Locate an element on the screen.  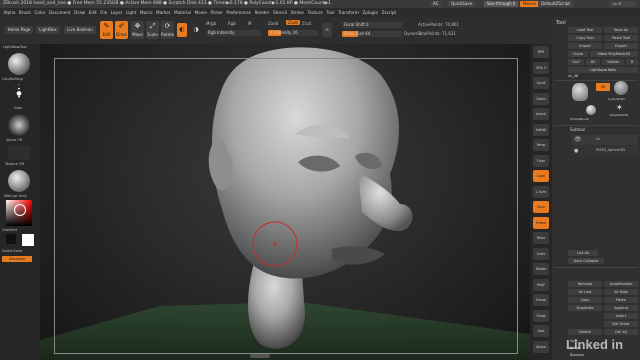
material-thumbnail is located at coordinates (19, 181).